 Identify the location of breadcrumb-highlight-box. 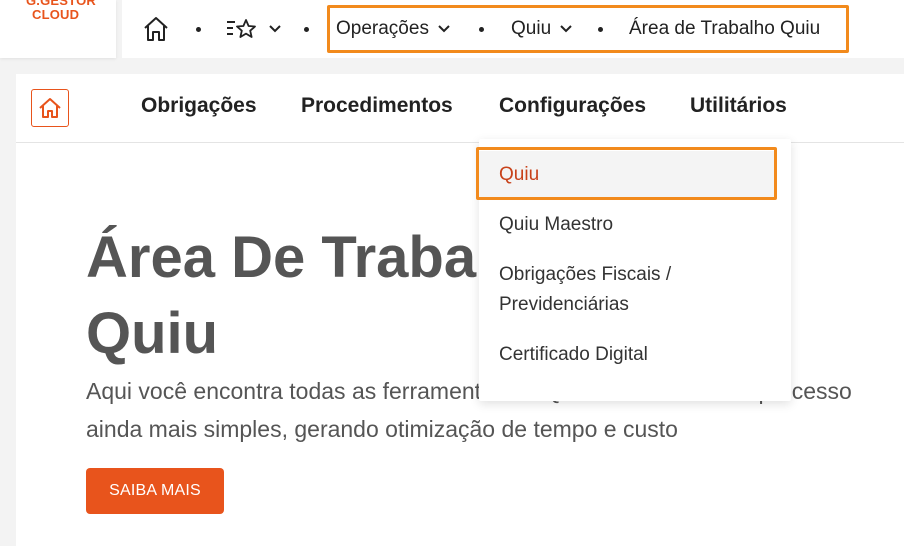
(588, 29).